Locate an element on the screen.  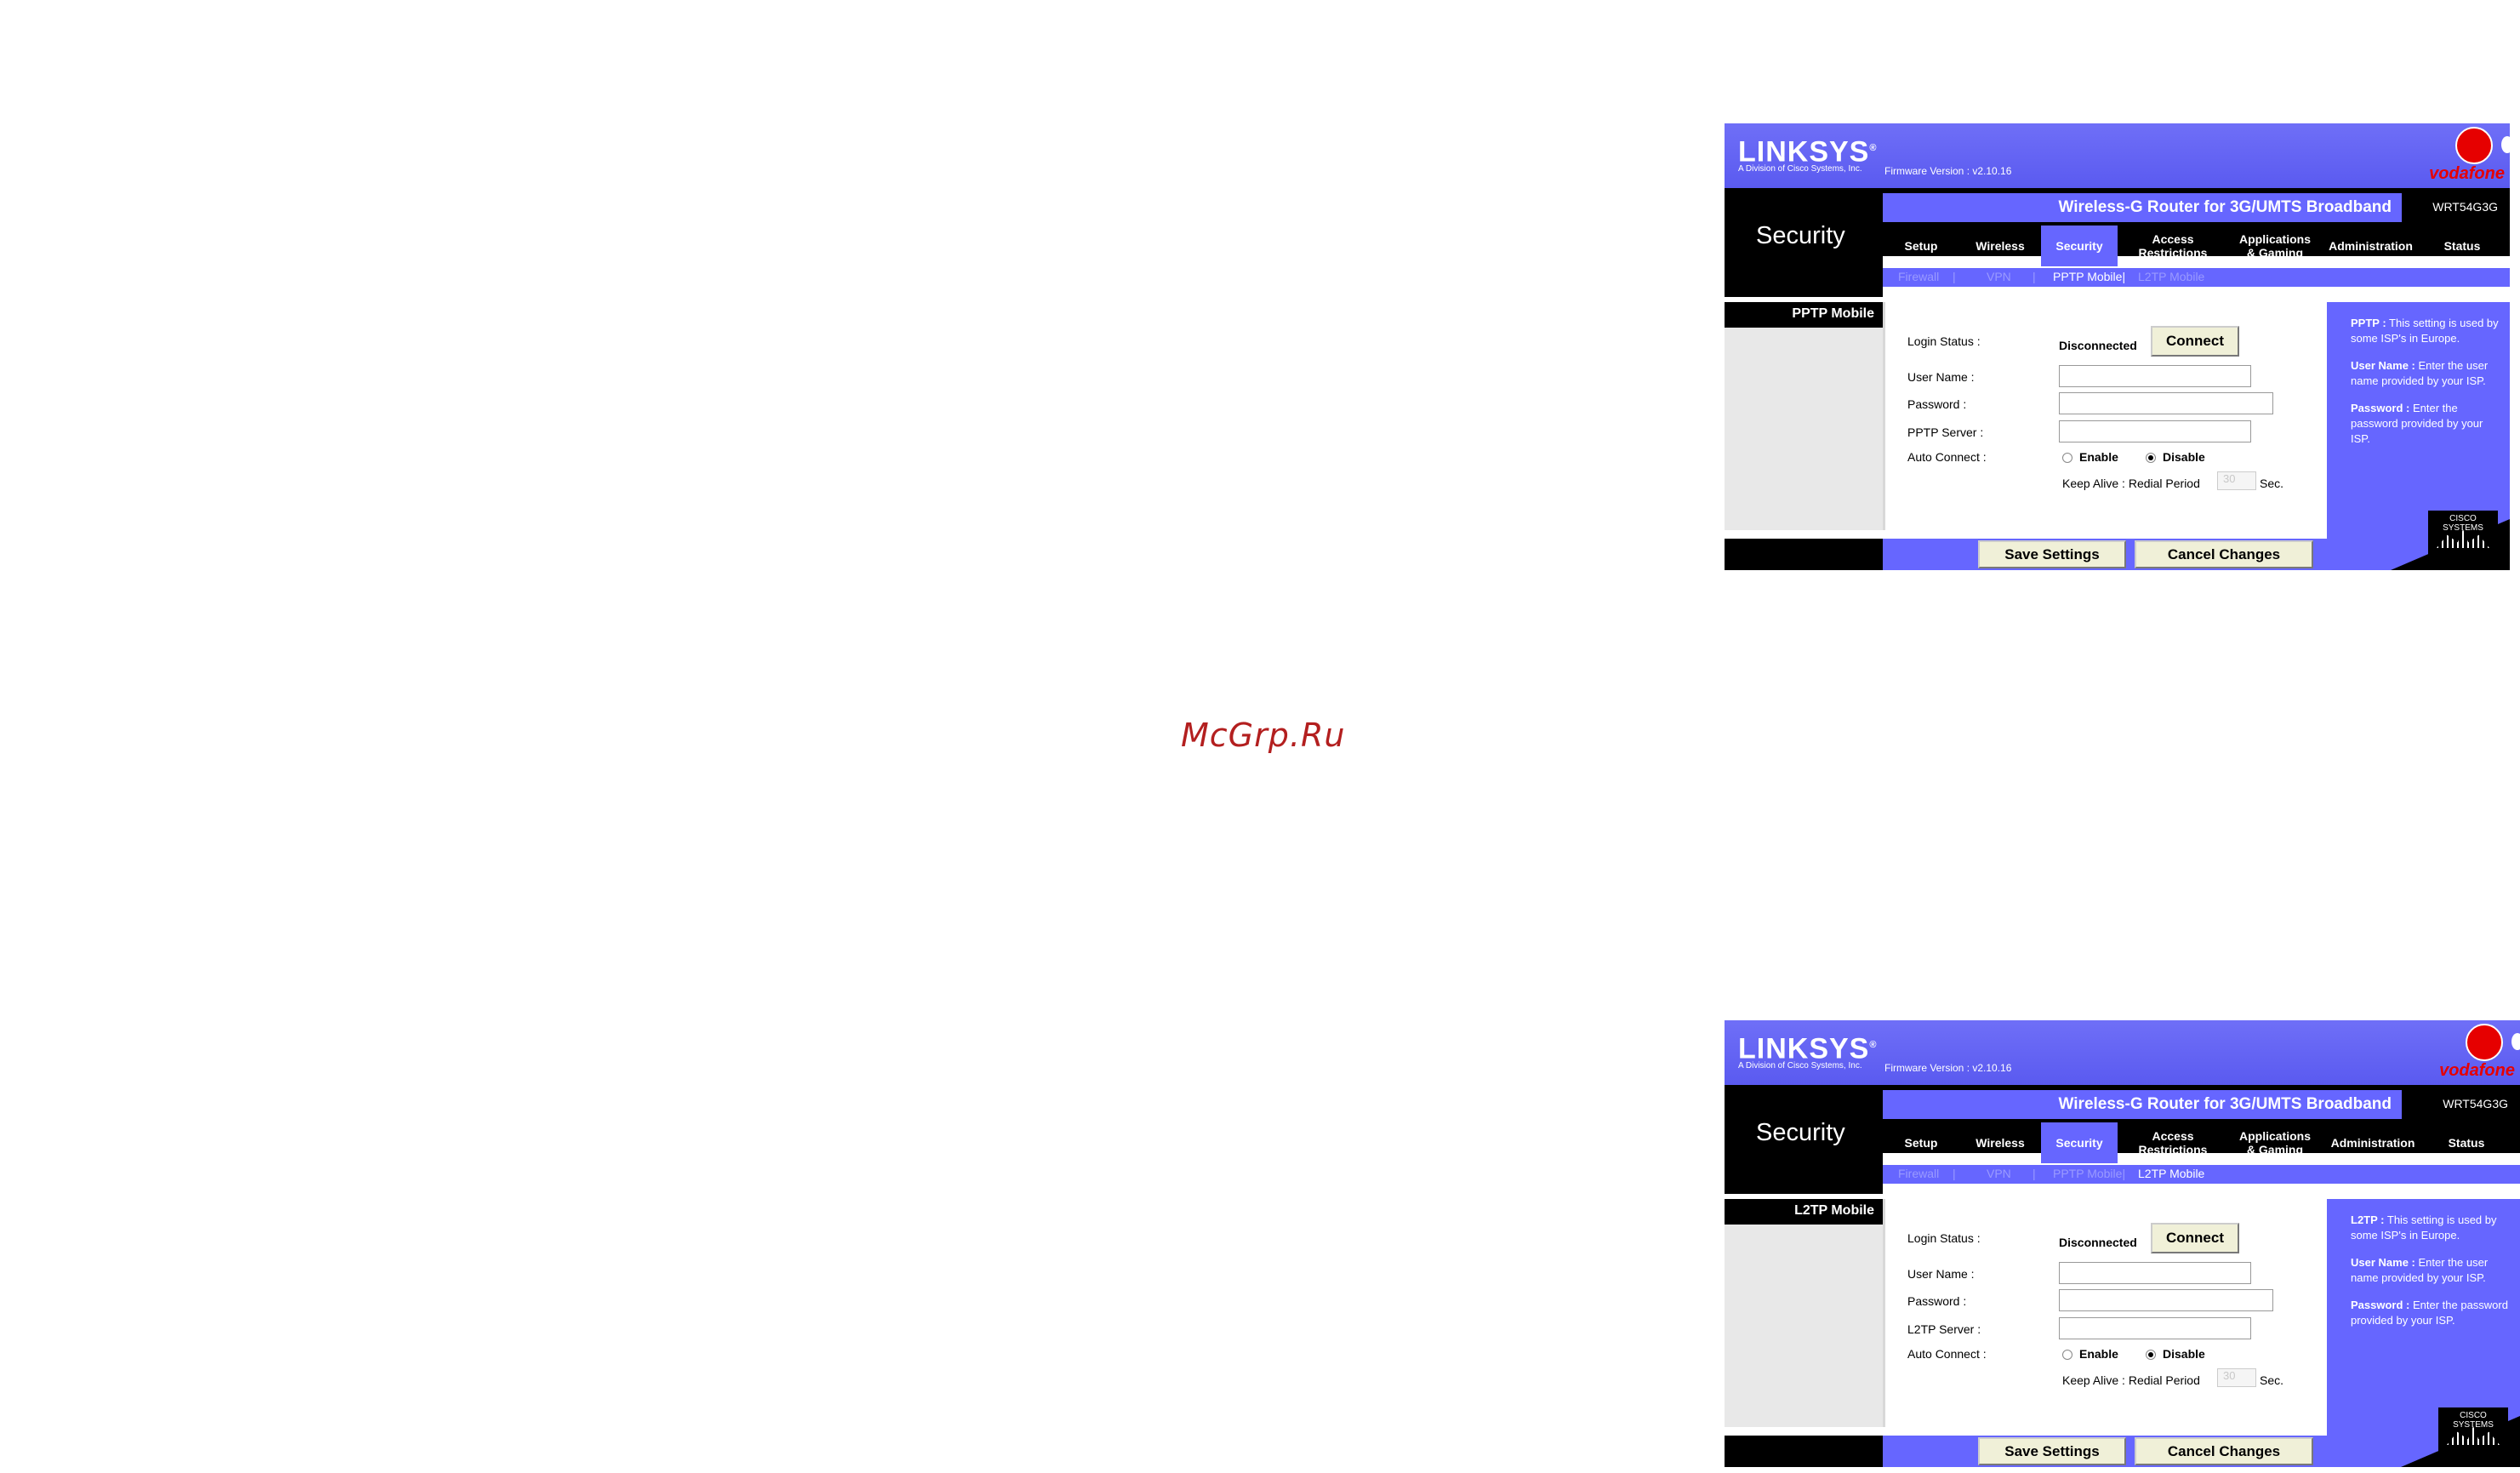
username-label: User Name : is located at coordinates (1941, 377).